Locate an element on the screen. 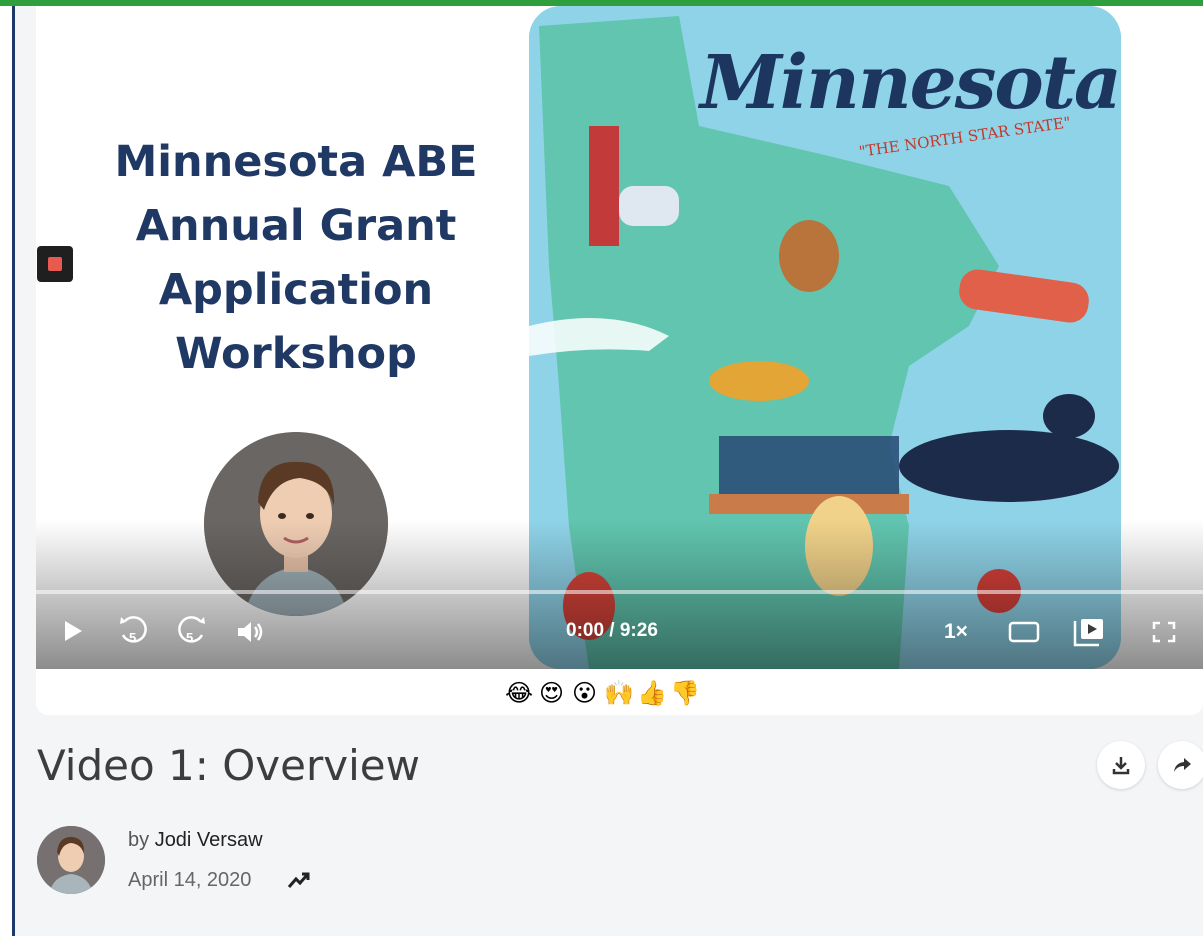 The image size is (1203, 936). playback-speed-button: 1× is located at coordinates (956, 632).